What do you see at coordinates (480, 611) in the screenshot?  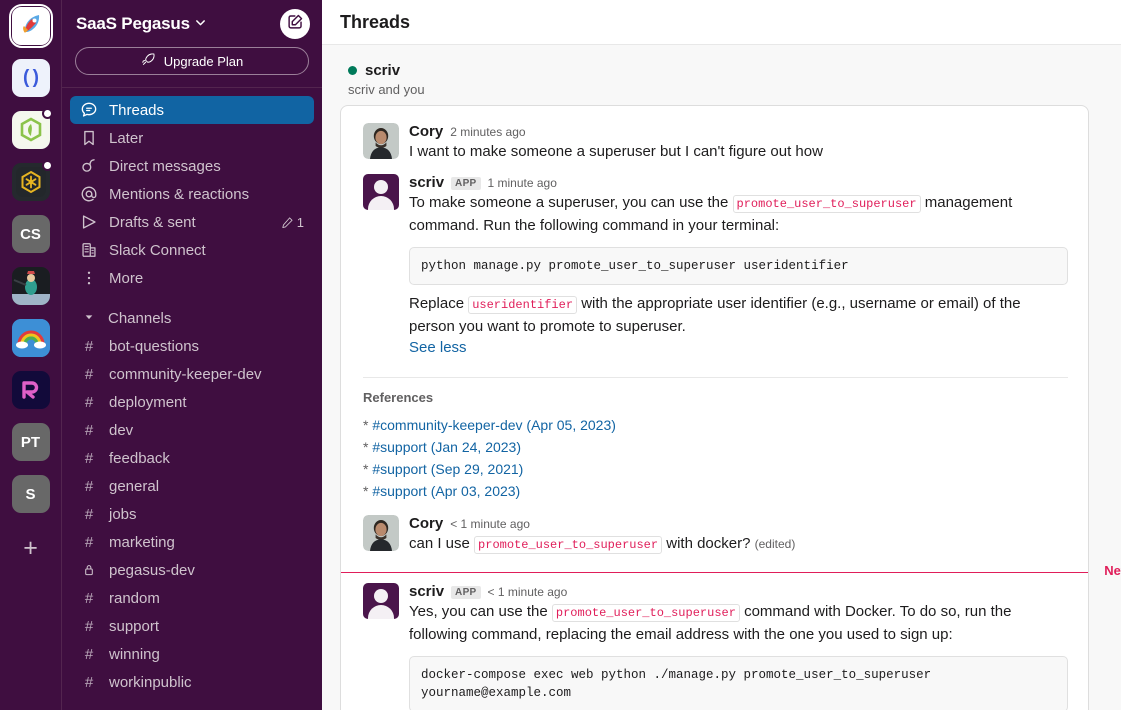 I see `message-text-segment: Yes, you can use the` at bounding box center [480, 611].